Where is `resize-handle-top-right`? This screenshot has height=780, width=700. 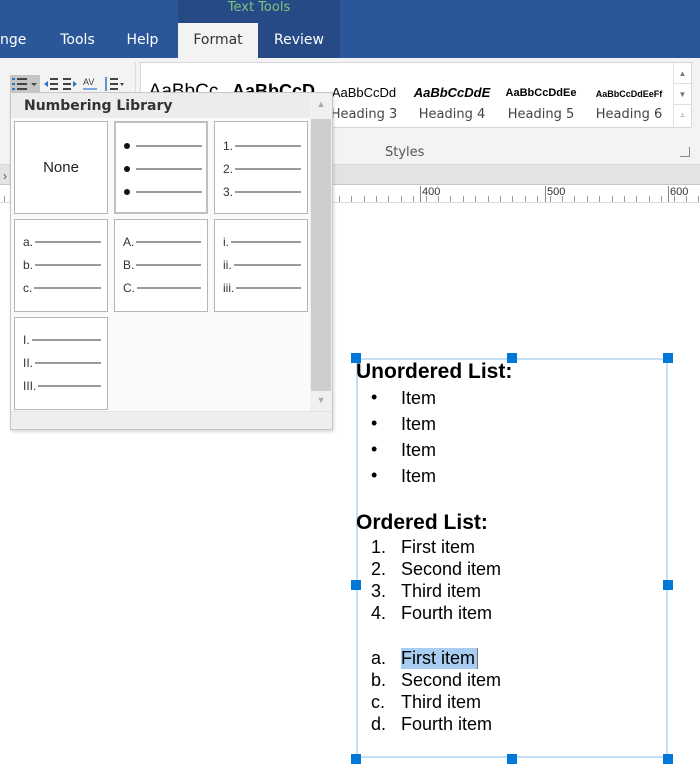 resize-handle-top-right is located at coordinates (668, 358).